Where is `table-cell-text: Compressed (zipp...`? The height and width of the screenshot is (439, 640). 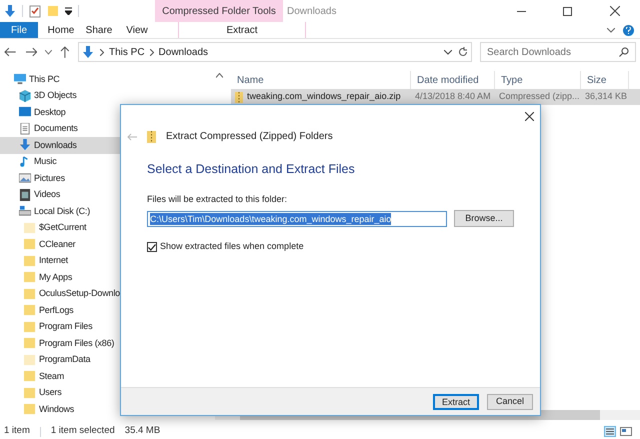 table-cell-text: Compressed (zipp... is located at coordinates (539, 97).